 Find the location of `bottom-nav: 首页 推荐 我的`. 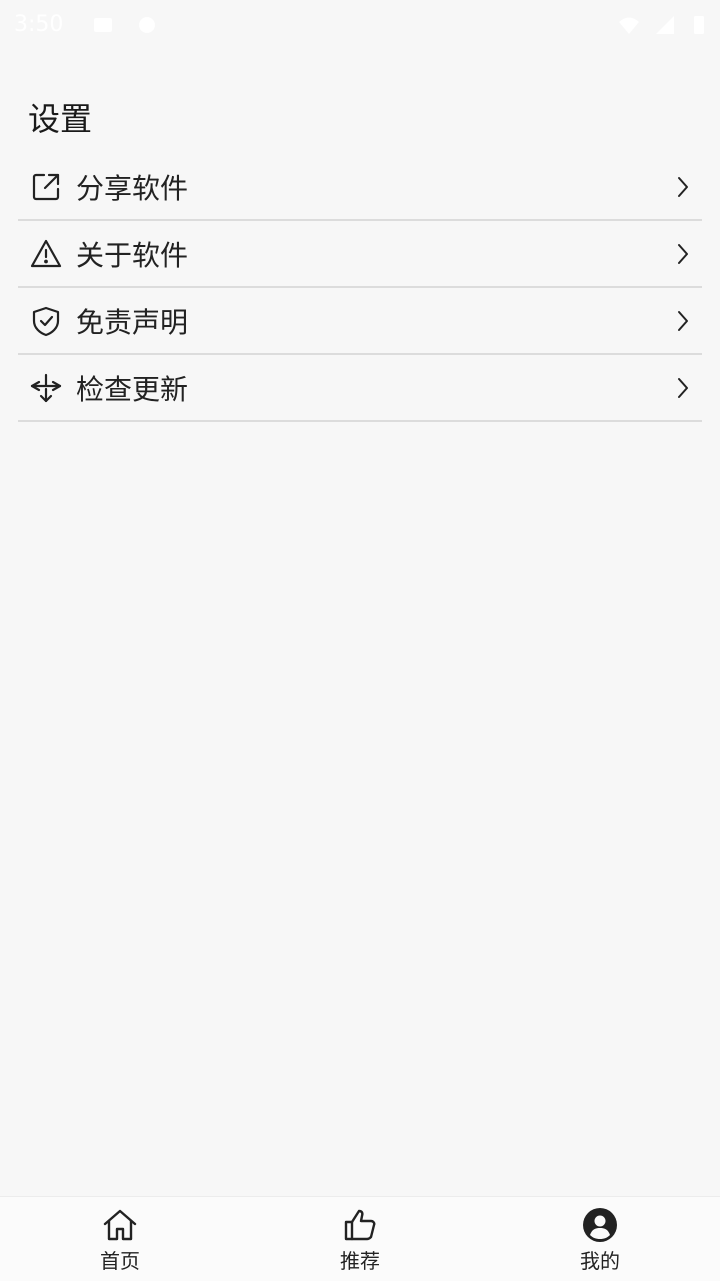

bottom-nav: 首页 推荐 我的 is located at coordinates (360, 1238).